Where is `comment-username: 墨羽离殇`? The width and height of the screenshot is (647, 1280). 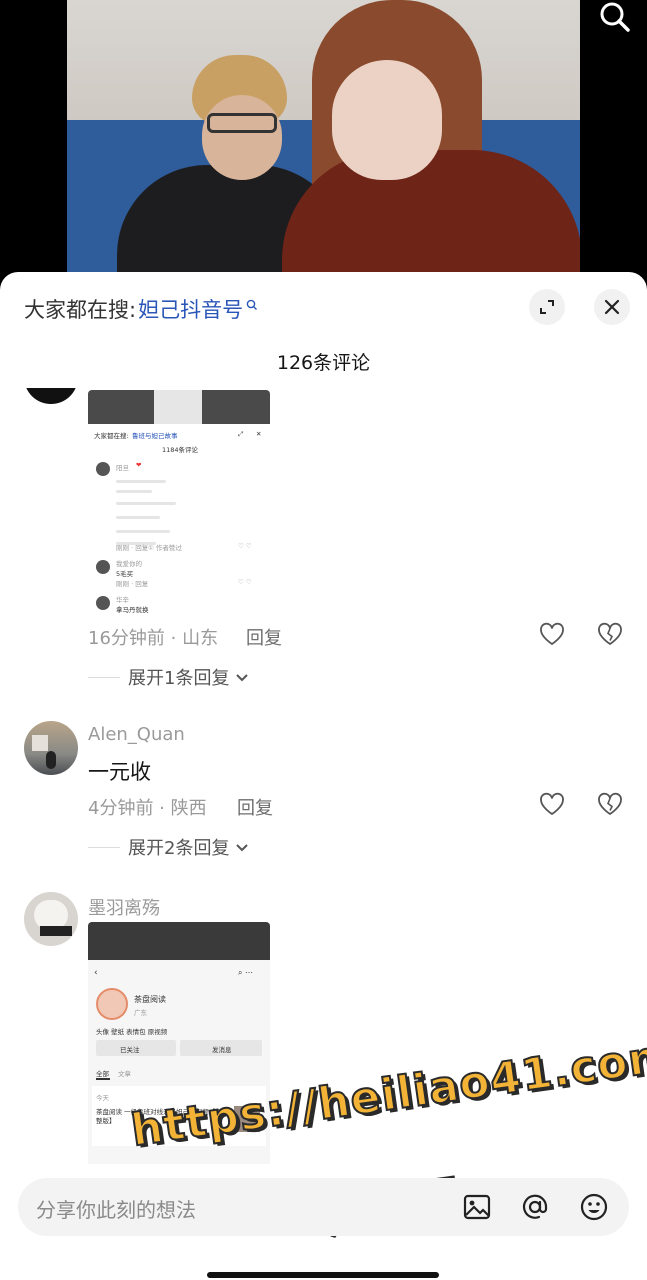
comment-username: 墨羽离殇 is located at coordinates (124, 907).